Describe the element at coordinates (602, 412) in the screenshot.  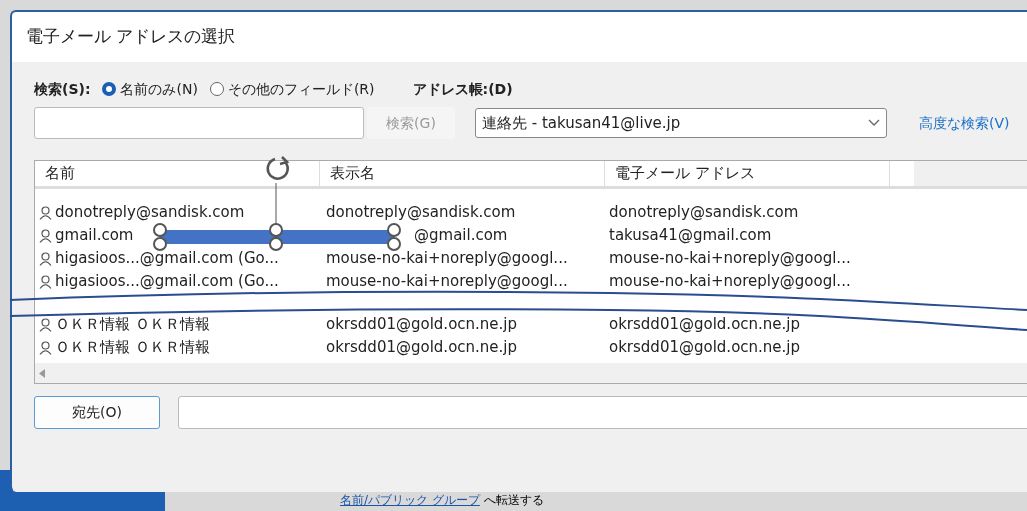
I see `to-field` at that location.